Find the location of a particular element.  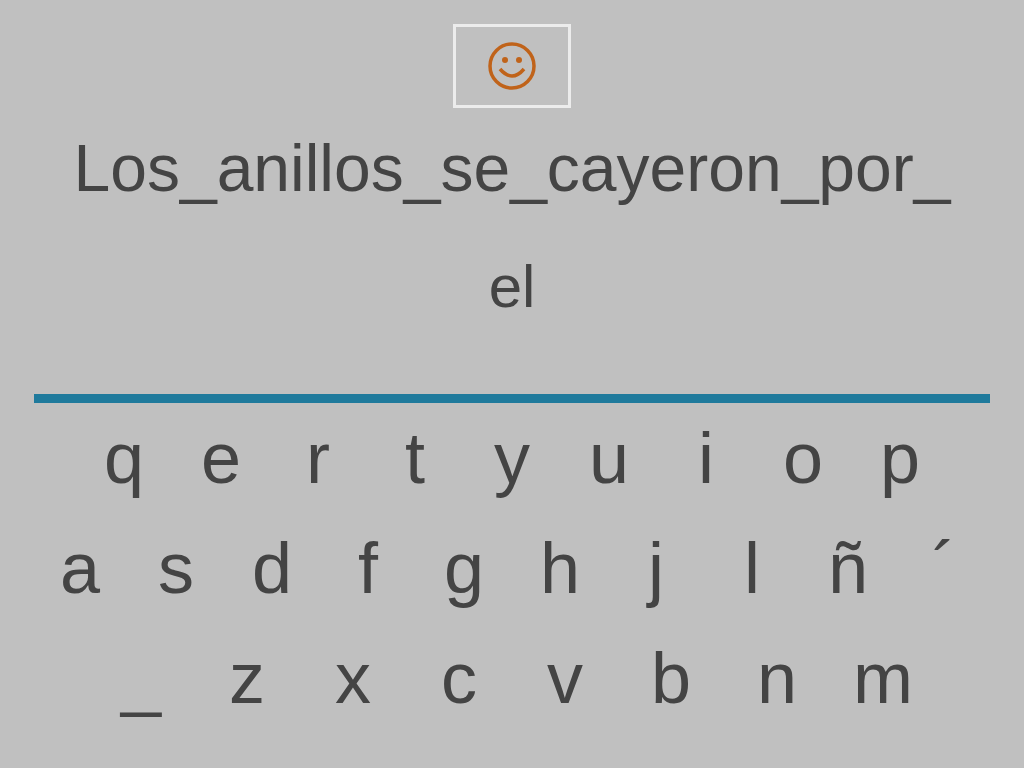

answer-text: el is located at coordinates (512, 287).